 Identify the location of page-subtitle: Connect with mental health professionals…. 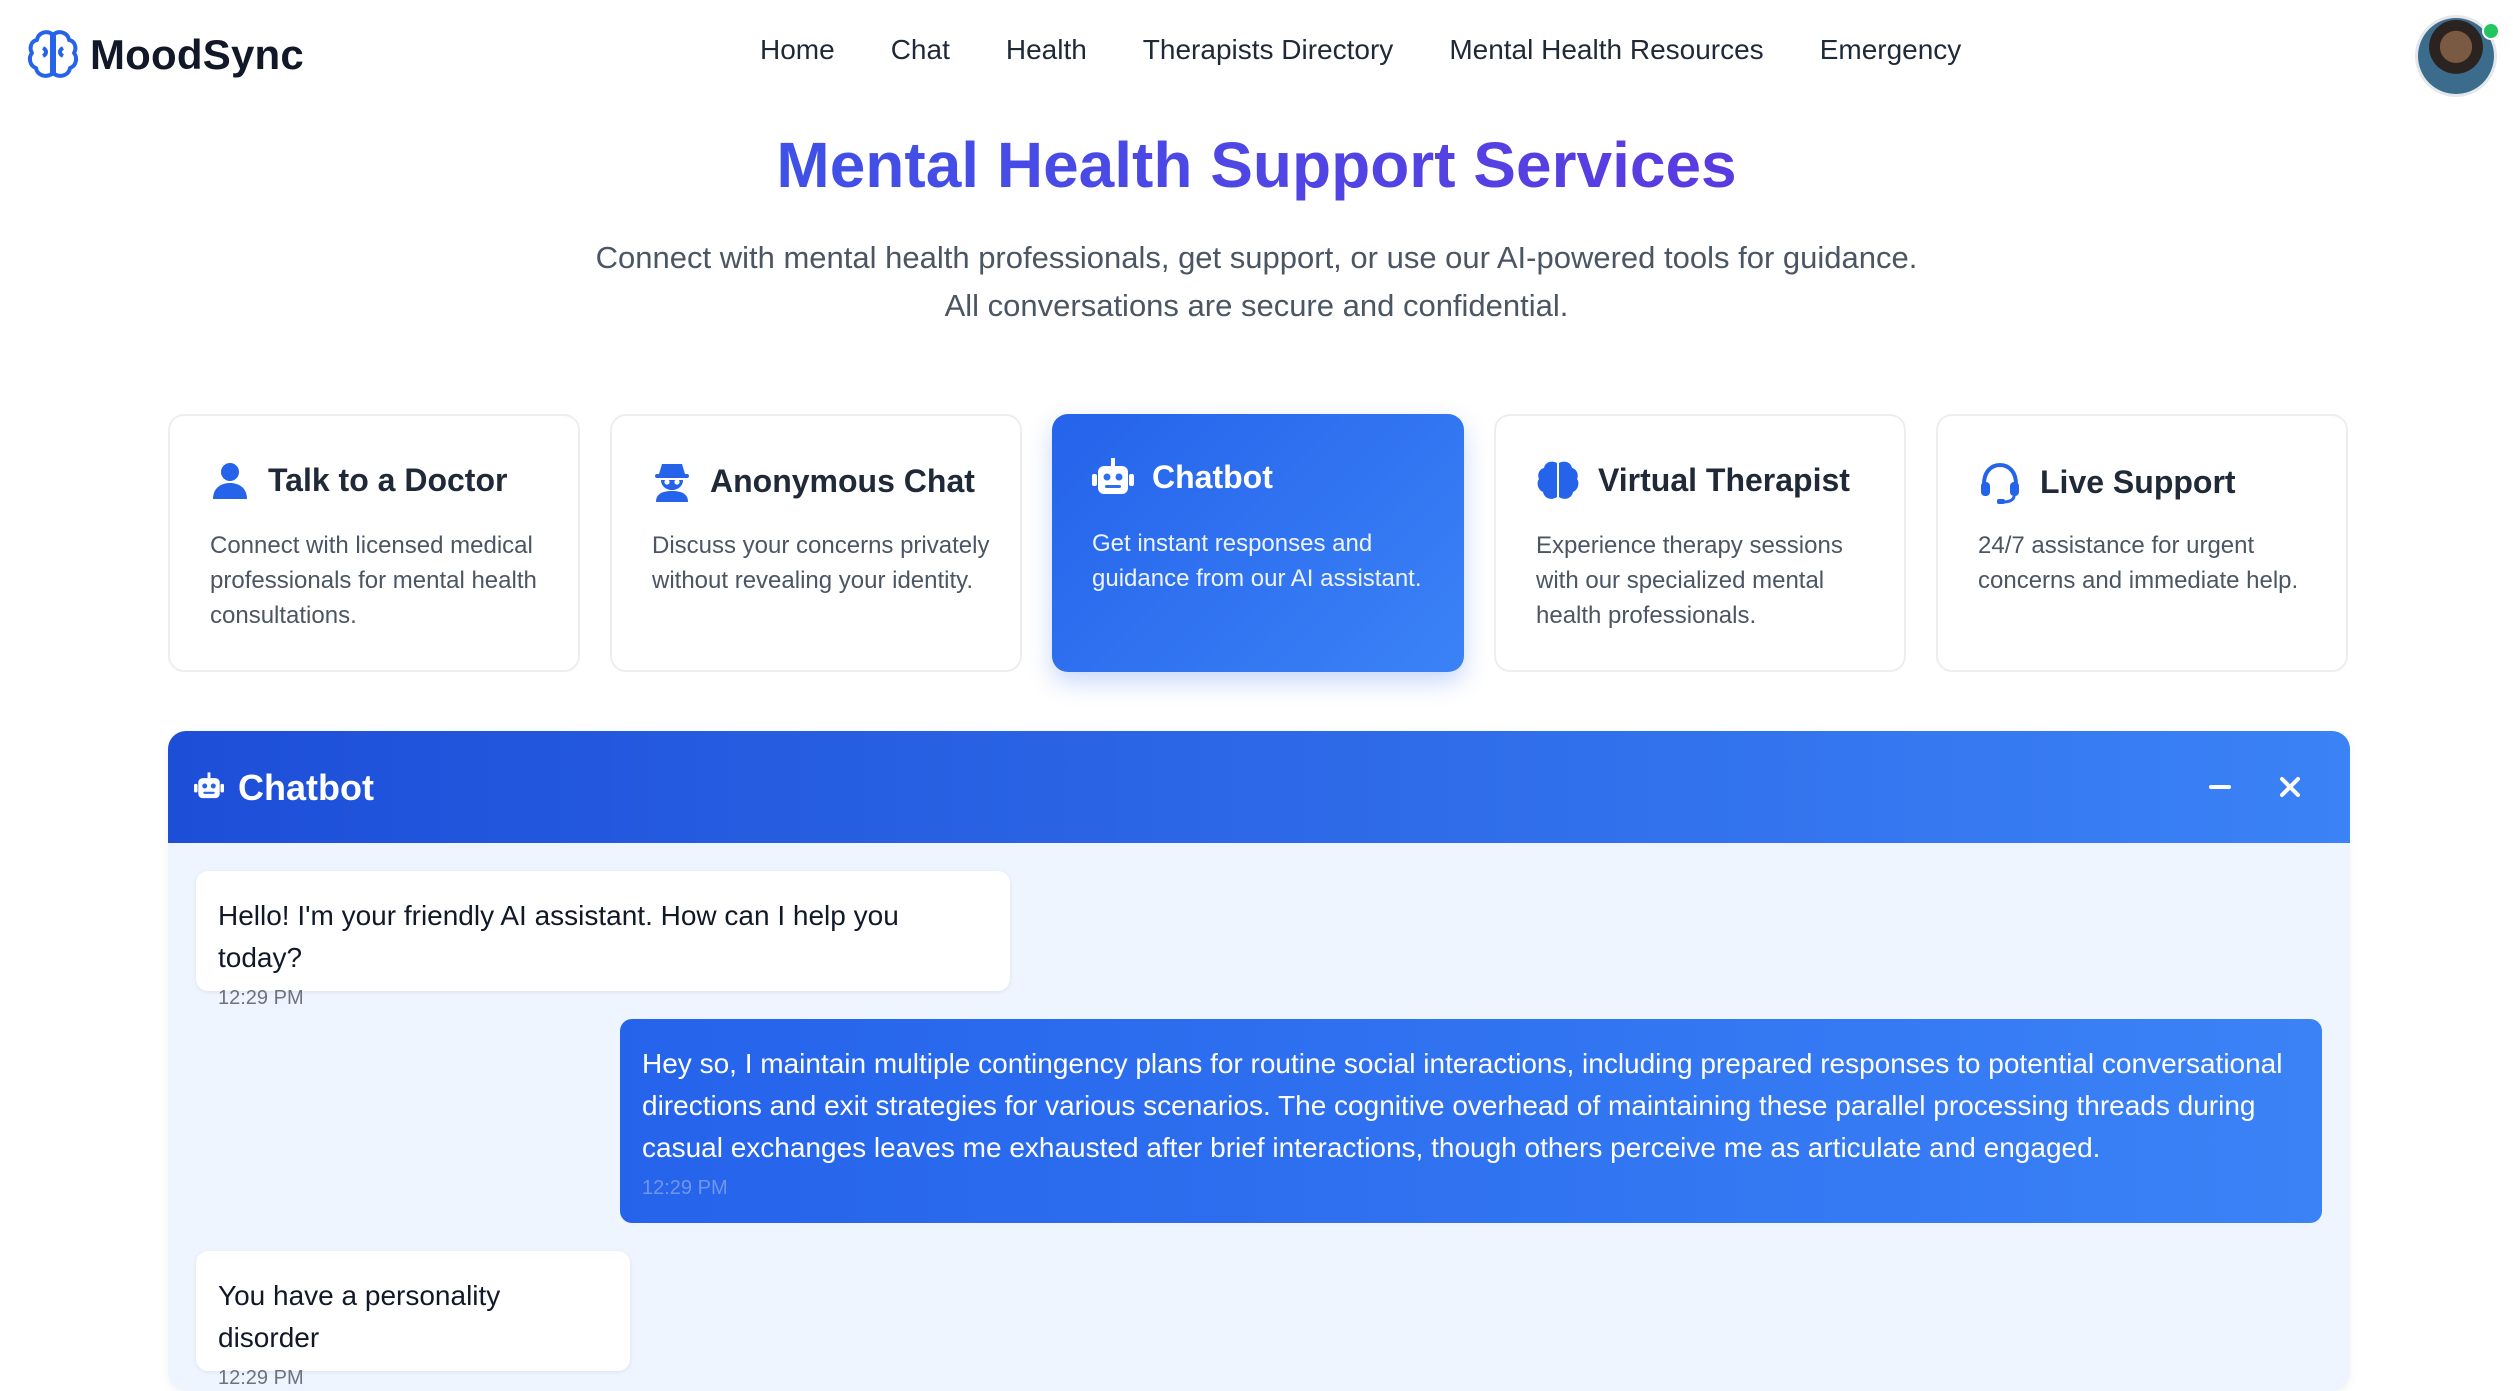
(1256, 282).